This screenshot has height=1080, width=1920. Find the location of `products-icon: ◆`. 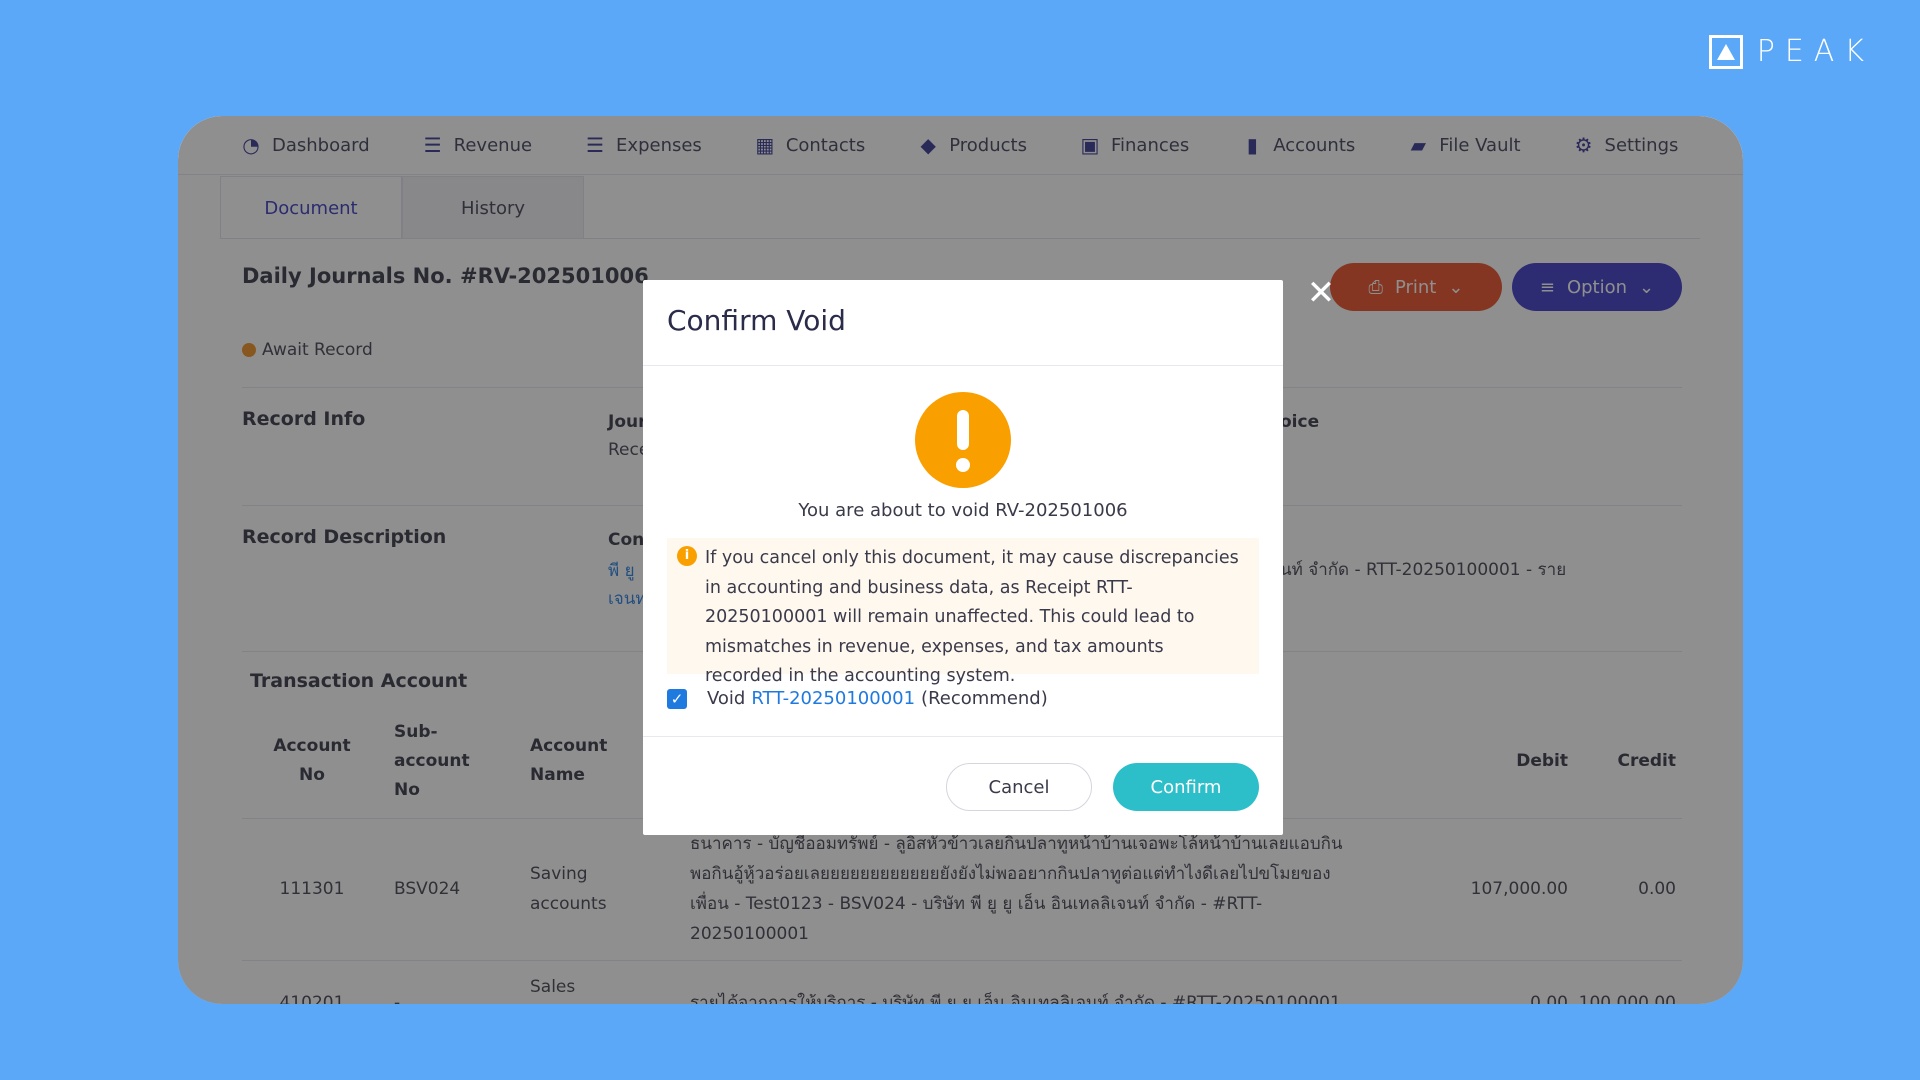

products-icon: ◆ is located at coordinates (928, 145).